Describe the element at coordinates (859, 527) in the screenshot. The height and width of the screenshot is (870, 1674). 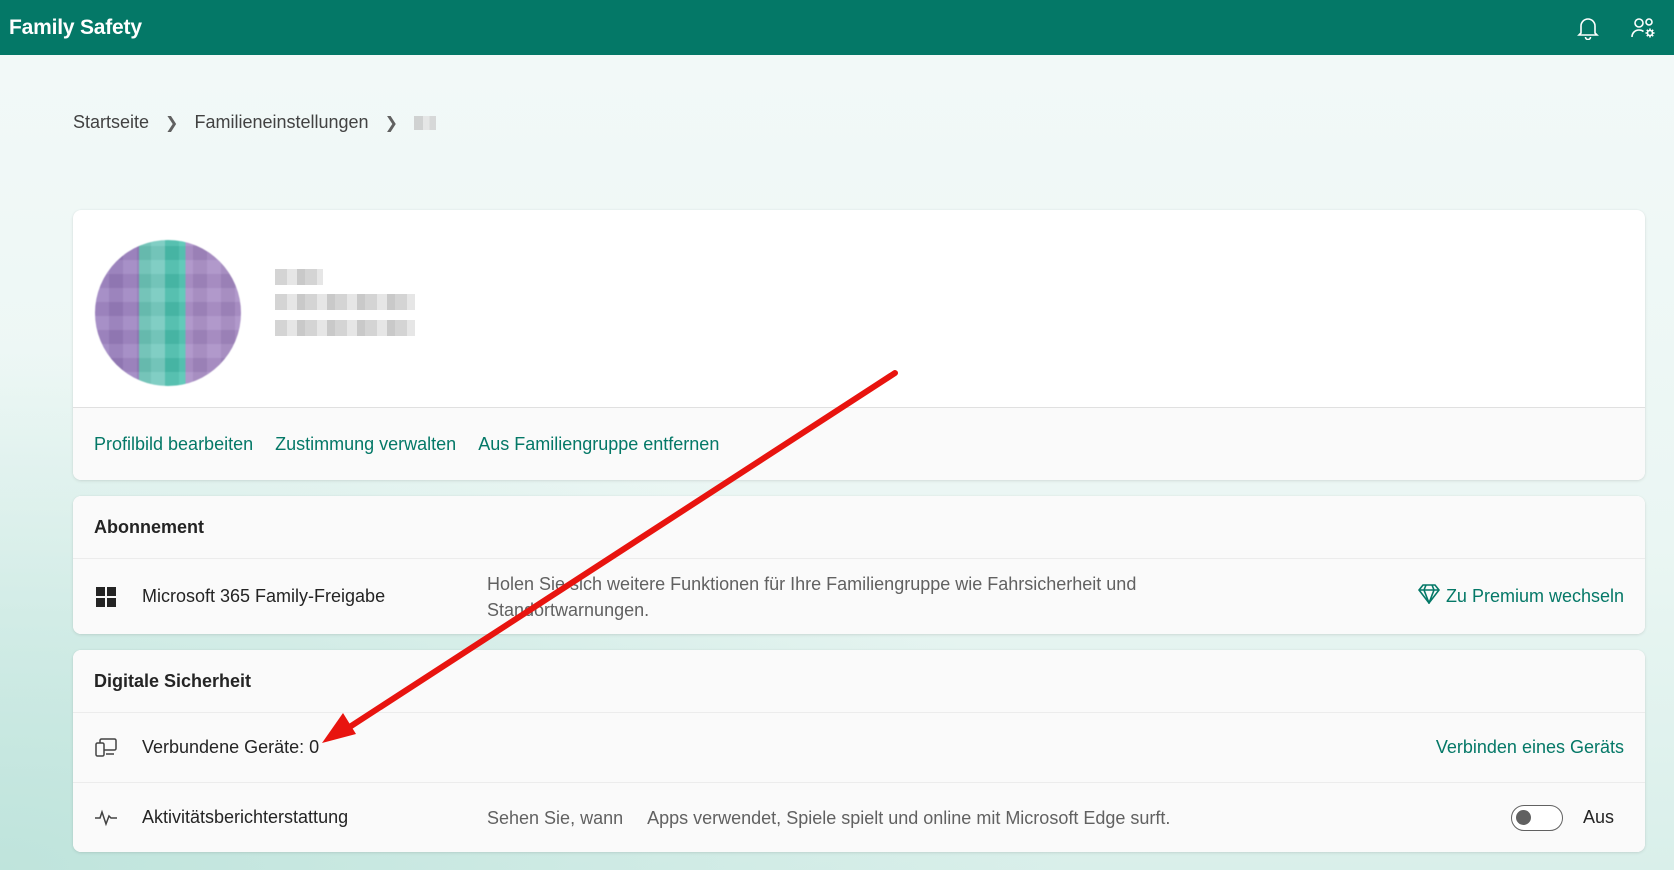
I see `subscription-header: Abonnement` at that location.